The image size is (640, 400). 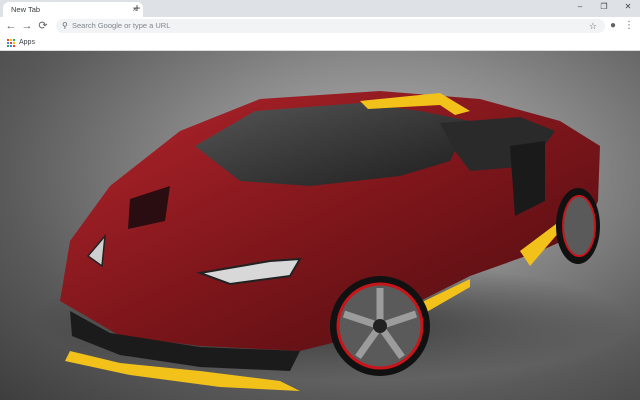 I want to click on restore-button: ❐, so click(x=604, y=7).